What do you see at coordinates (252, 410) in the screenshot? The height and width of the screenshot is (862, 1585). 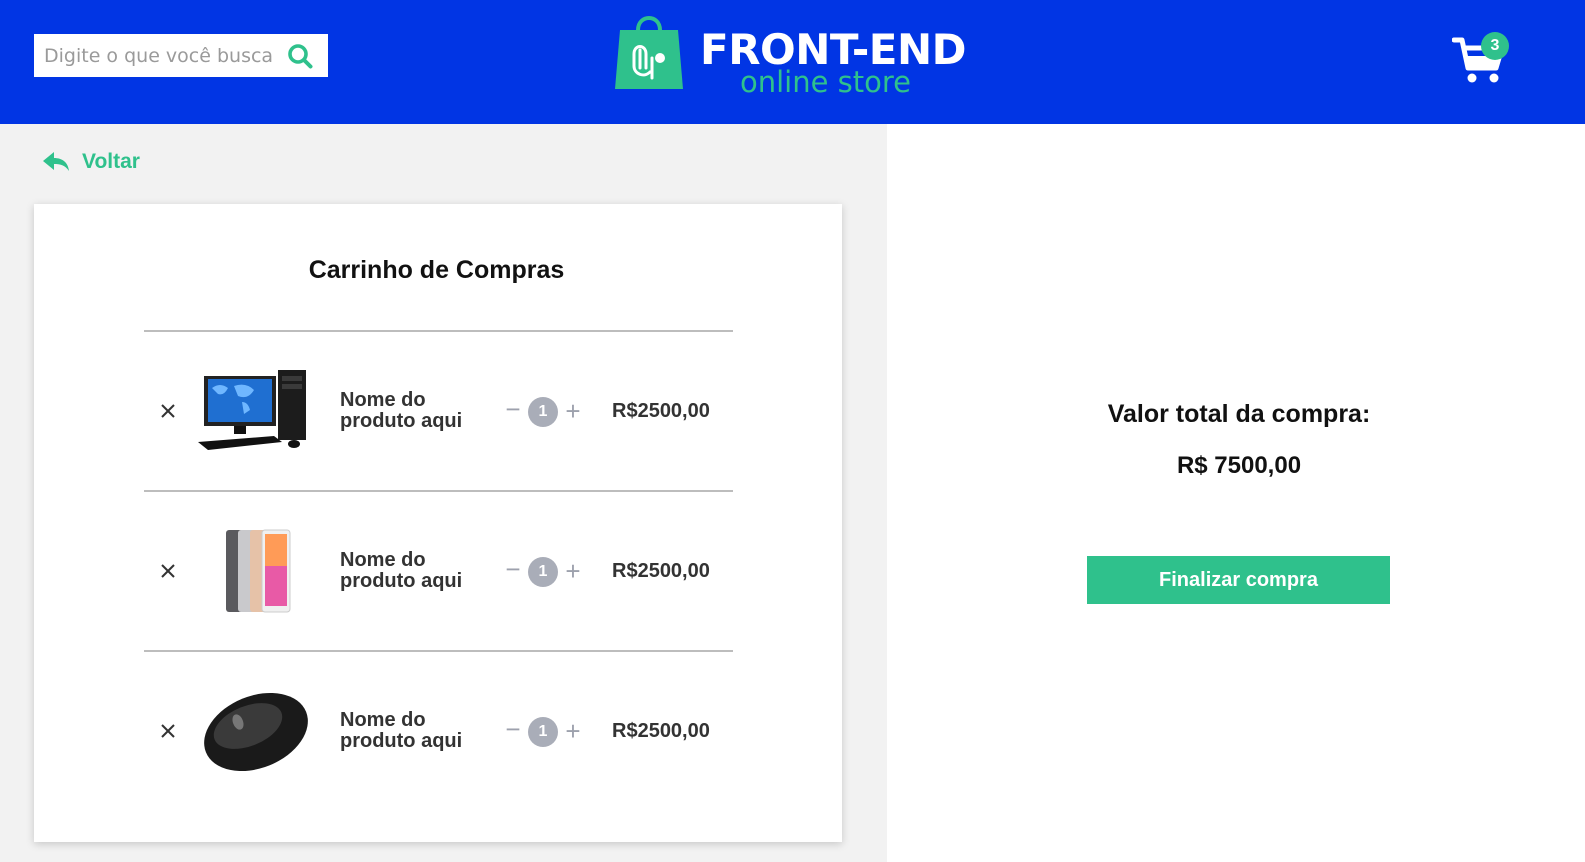 I see `product-image-desktop-computer` at bounding box center [252, 410].